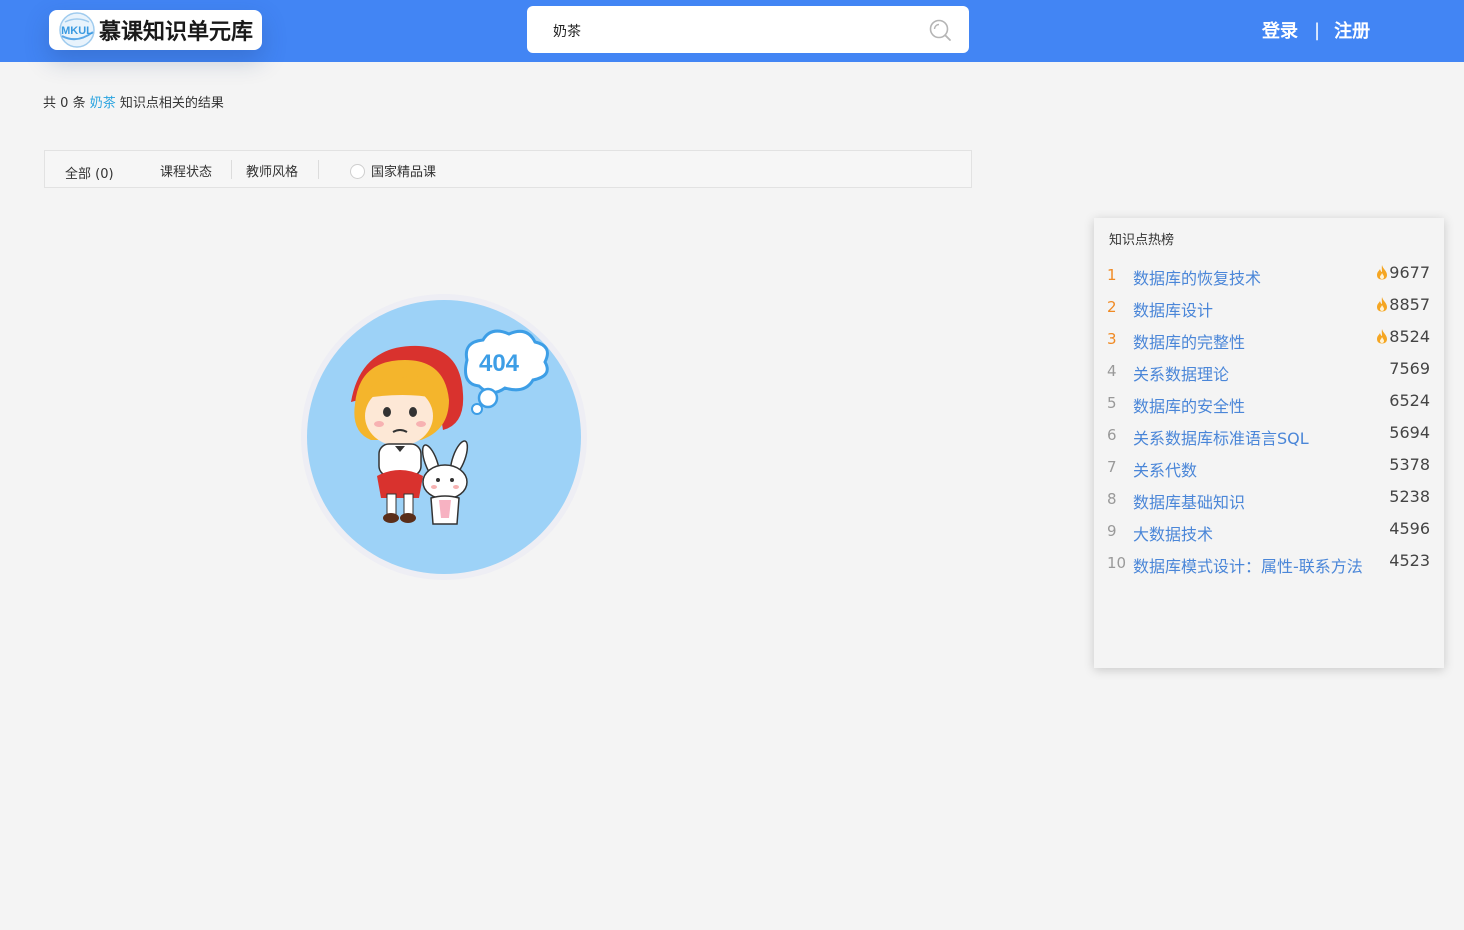  I want to click on auth-links: 登录 | 注册, so click(1316, 30).